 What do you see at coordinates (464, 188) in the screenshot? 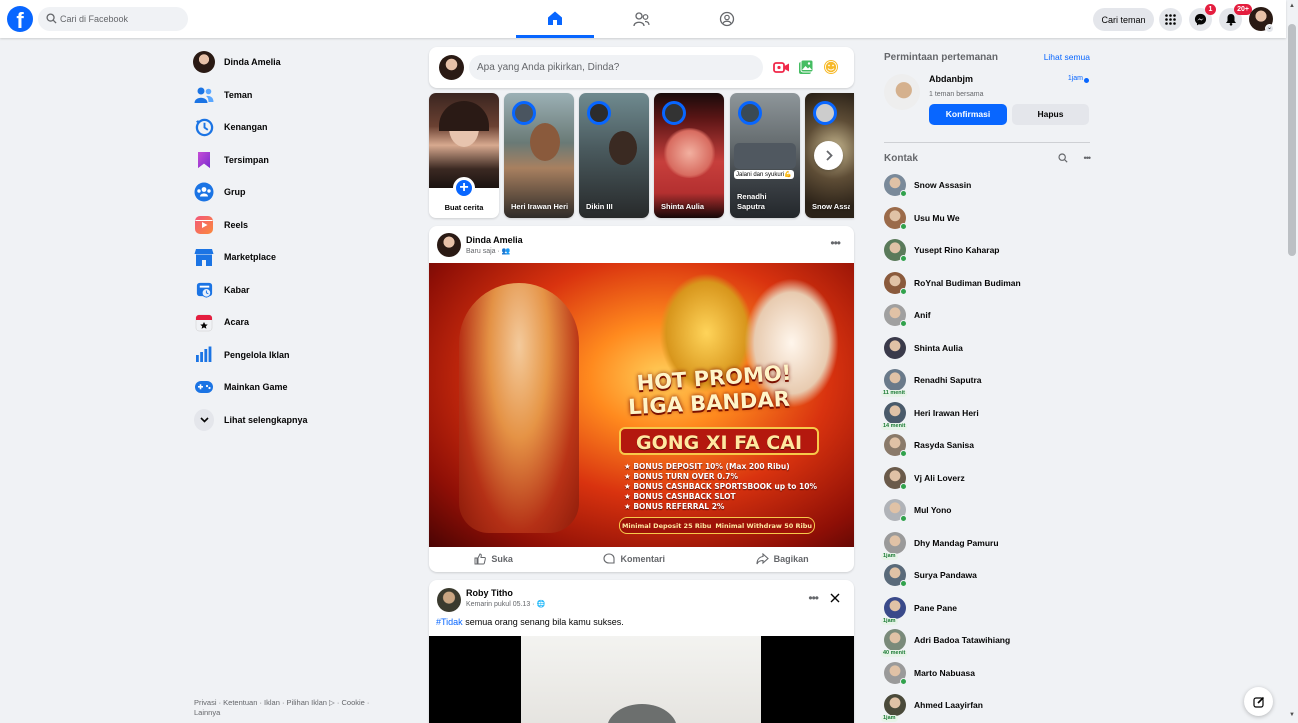
I see `plus-icon: +` at bounding box center [464, 188].